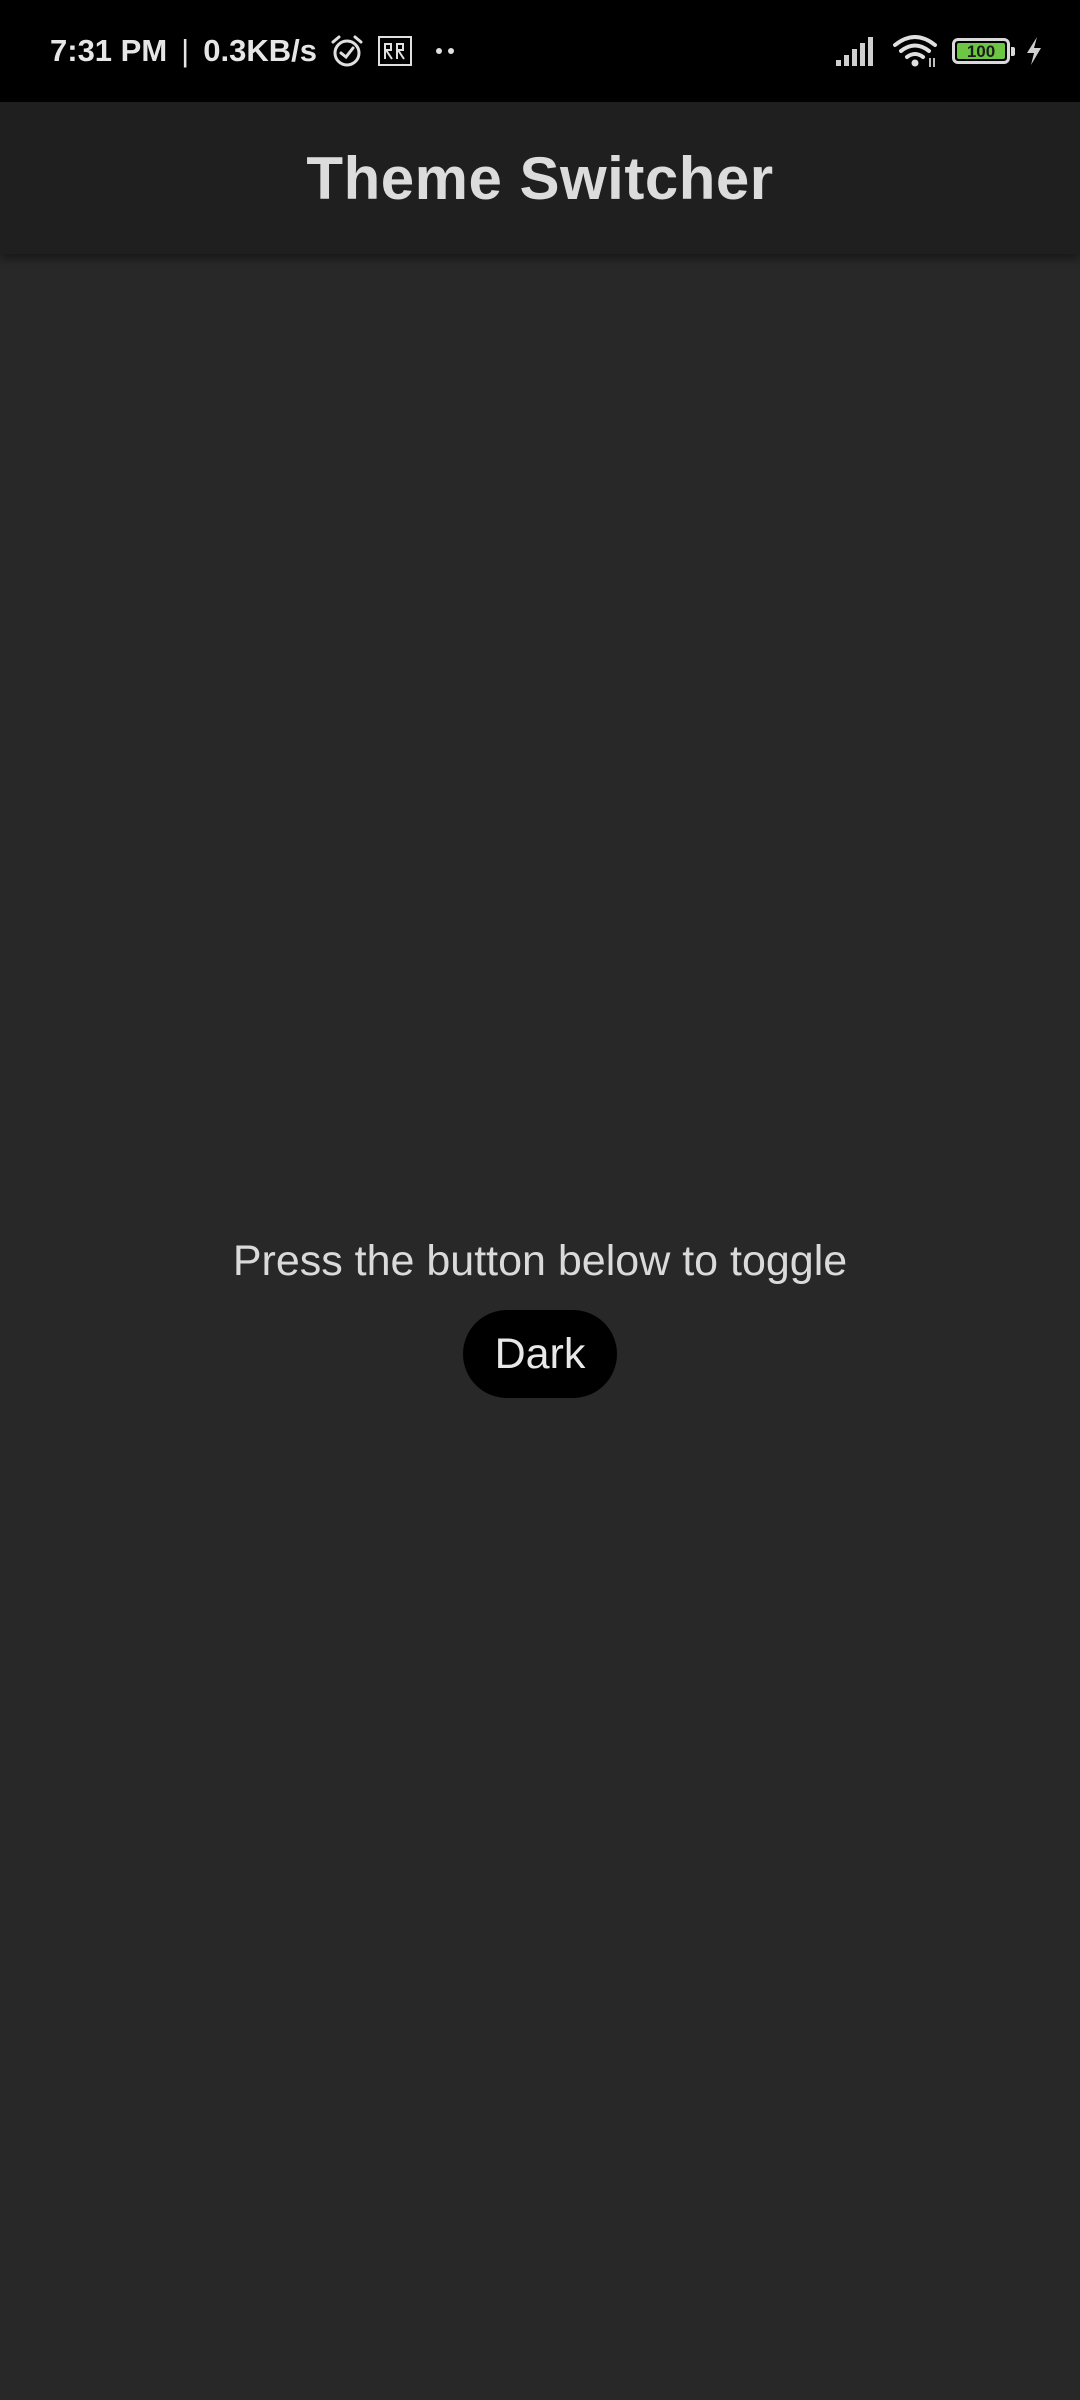 Image resolution: width=1080 pixels, height=2400 pixels. I want to click on battery-level: 100, so click(981, 51).